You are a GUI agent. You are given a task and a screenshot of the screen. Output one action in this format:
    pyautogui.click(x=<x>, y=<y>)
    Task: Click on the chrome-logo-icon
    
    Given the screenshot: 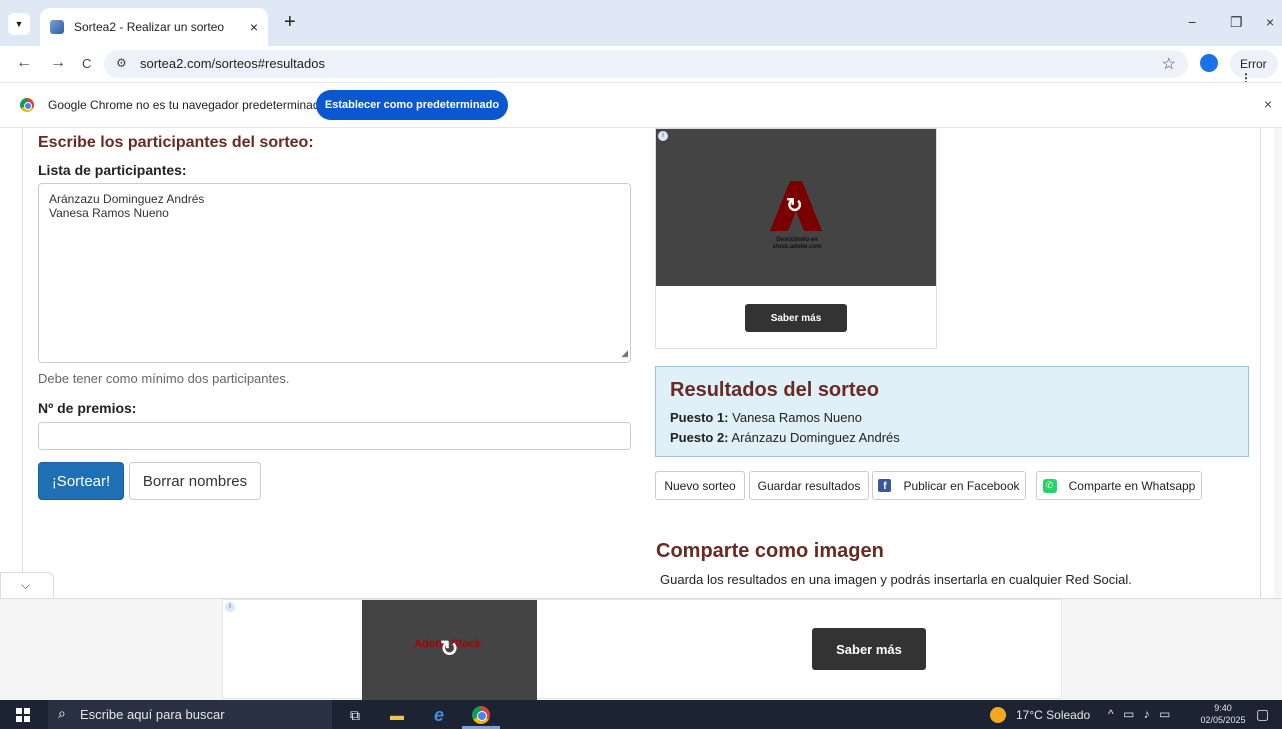 What is the action you would take?
    pyautogui.click(x=27, y=105)
    